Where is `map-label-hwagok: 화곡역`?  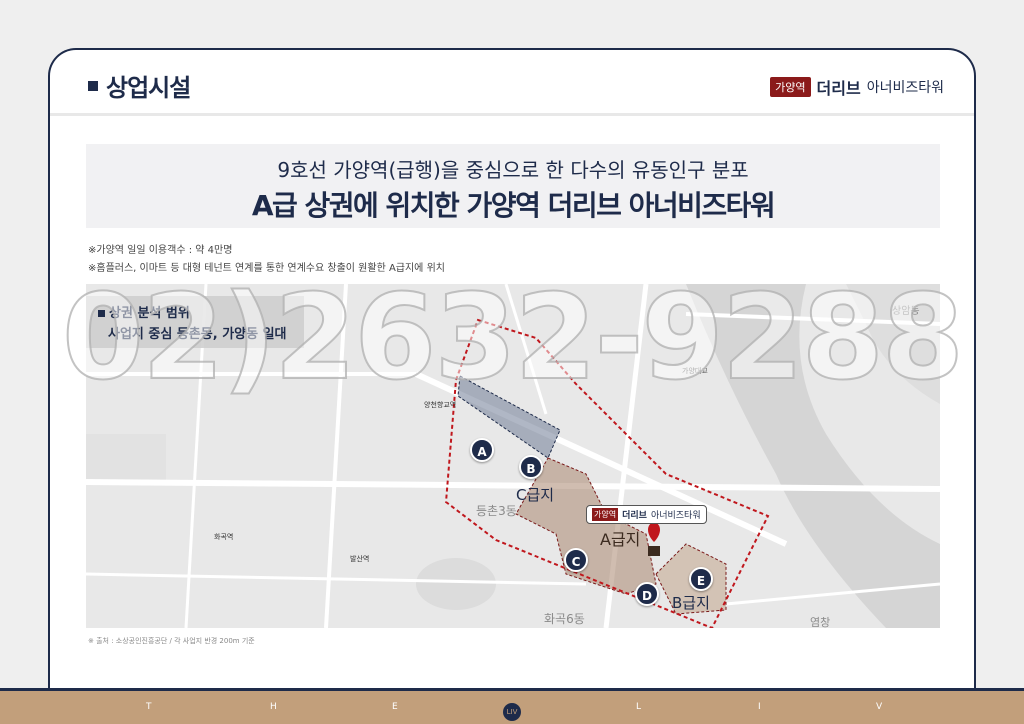
map-label-hwagok: 화곡역 is located at coordinates (224, 537).